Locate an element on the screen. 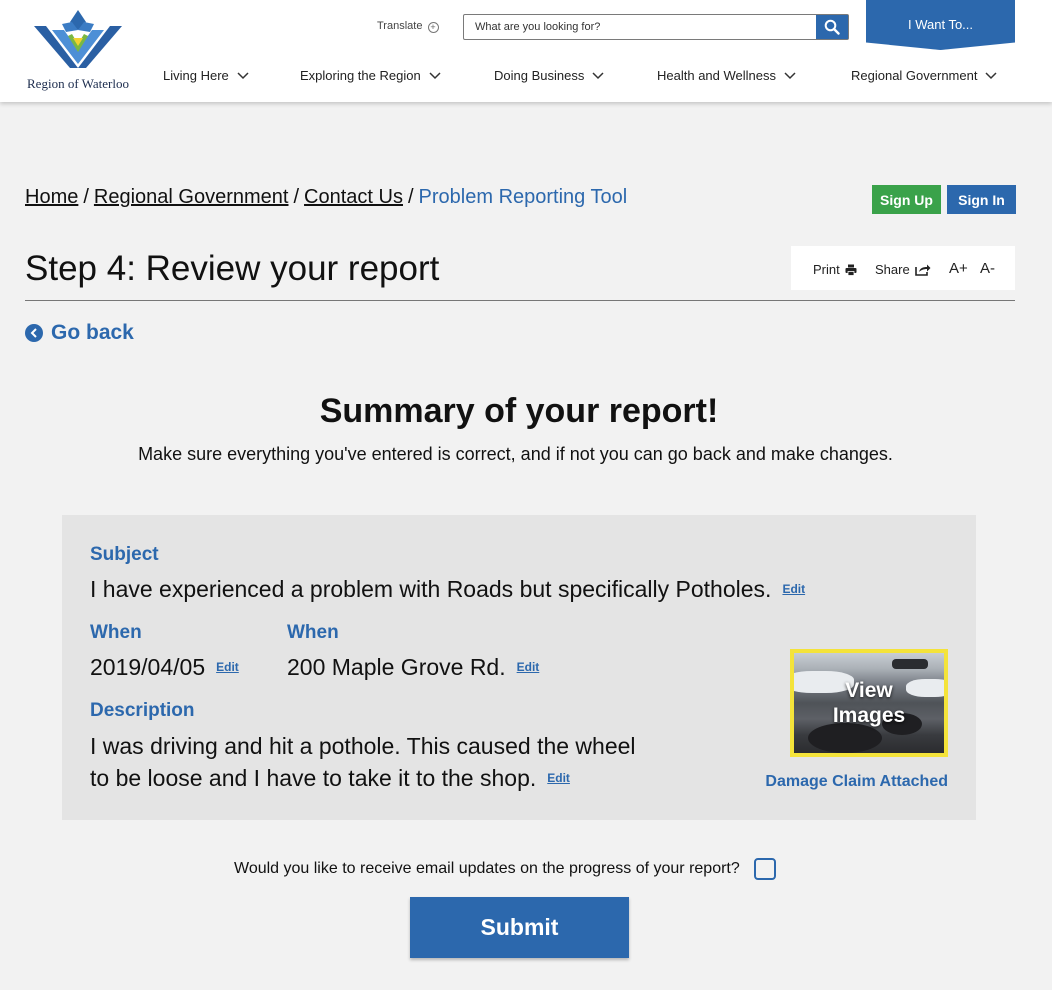  nav-label: Living Here is located at coordinates (196, 75).